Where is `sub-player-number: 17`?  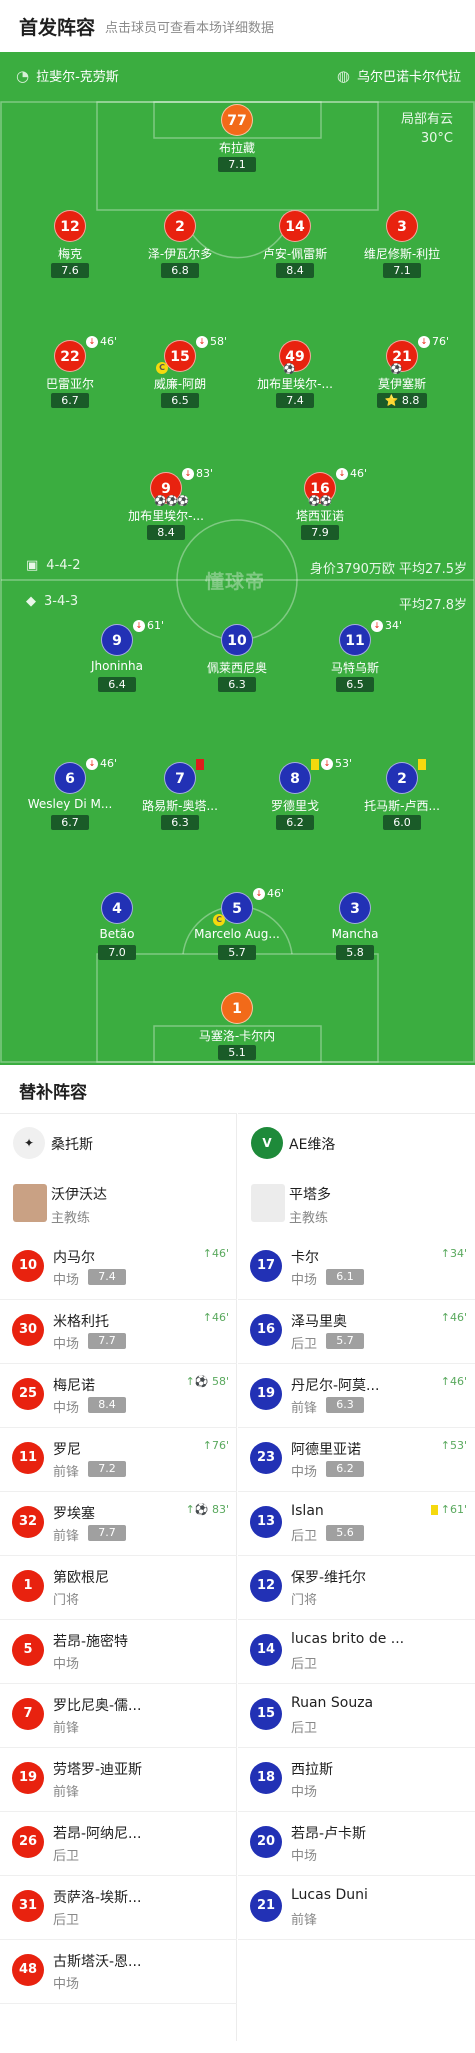 sub-player-number: 17 is located at coordinates (266, 1266).